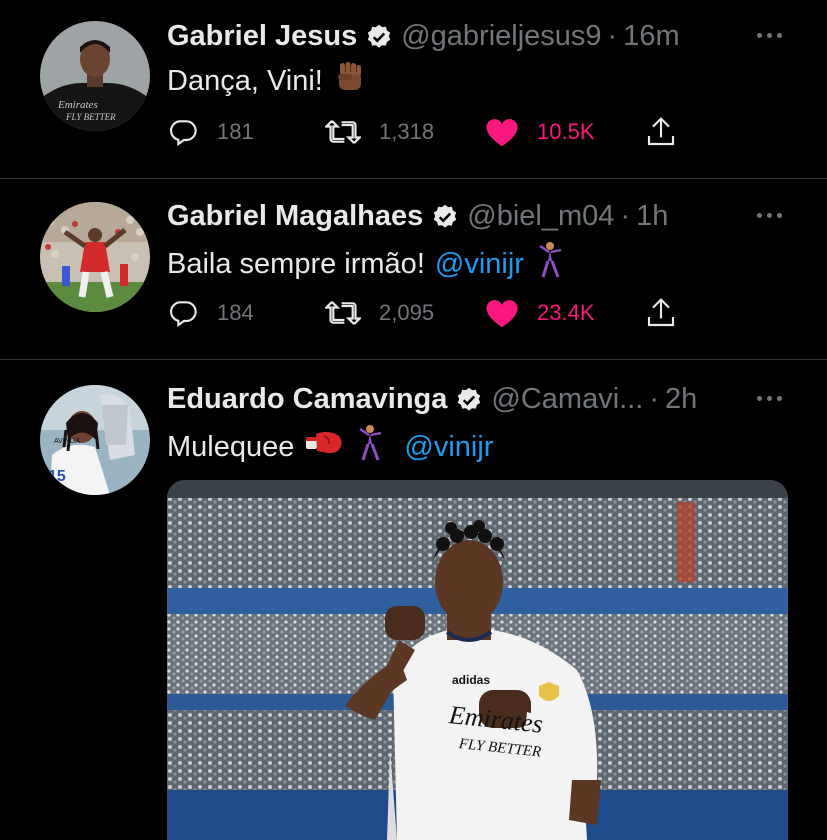  I want to click on avatar: 15 AVINGA, so click(95, 440).